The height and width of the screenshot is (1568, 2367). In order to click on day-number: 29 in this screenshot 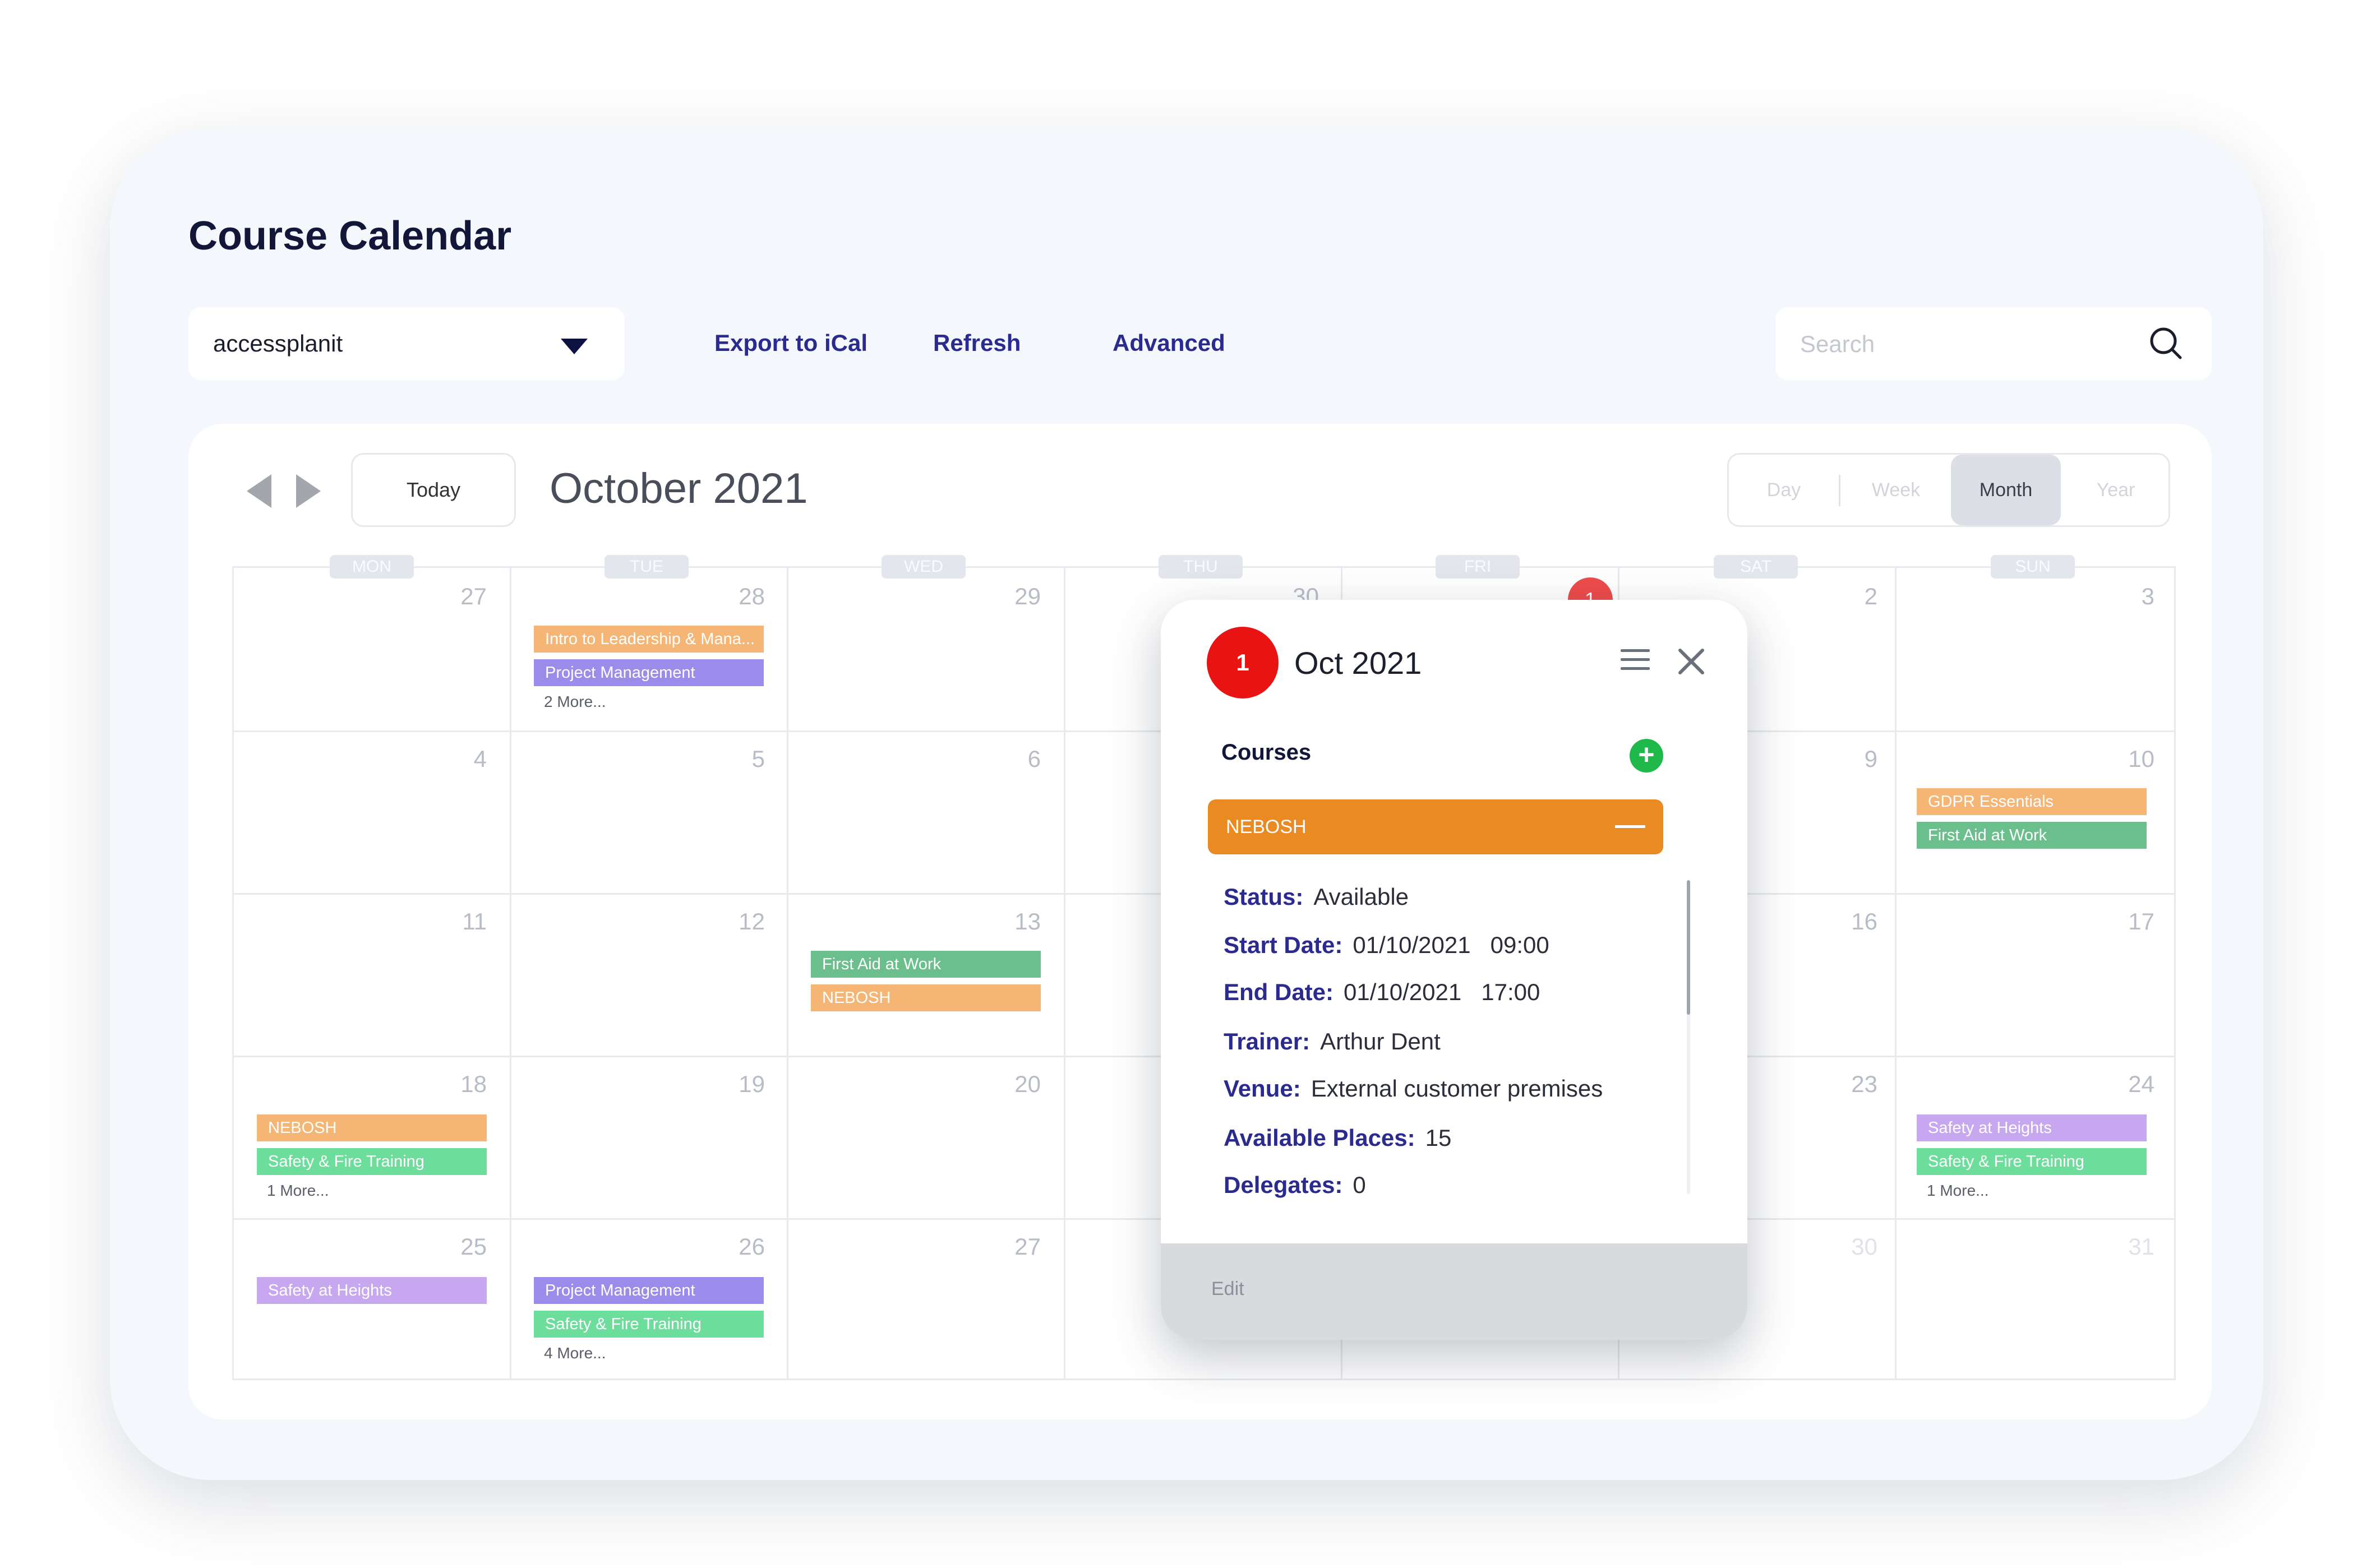, I will do `click(1007, 596)`.